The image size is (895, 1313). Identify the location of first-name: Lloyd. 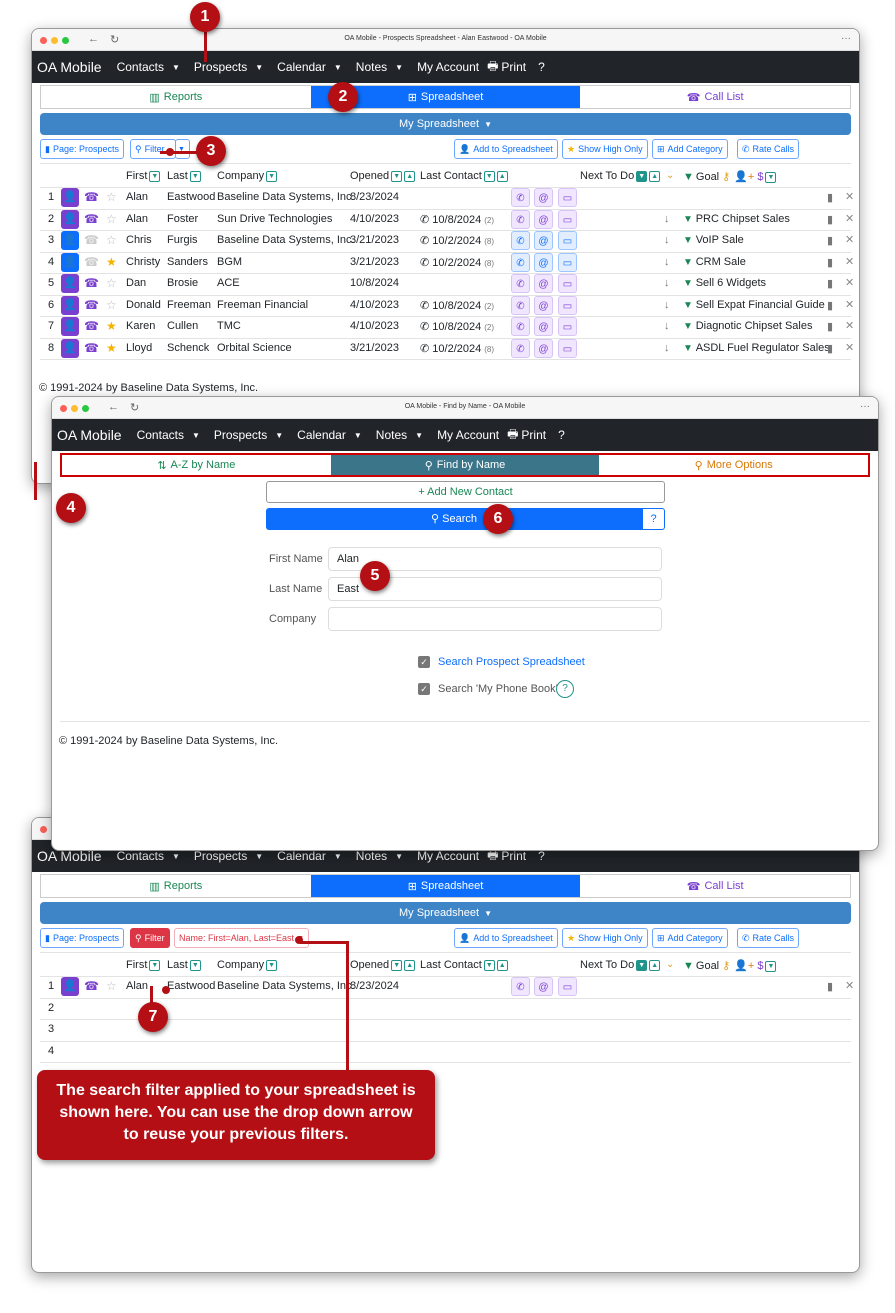
(139, 348).